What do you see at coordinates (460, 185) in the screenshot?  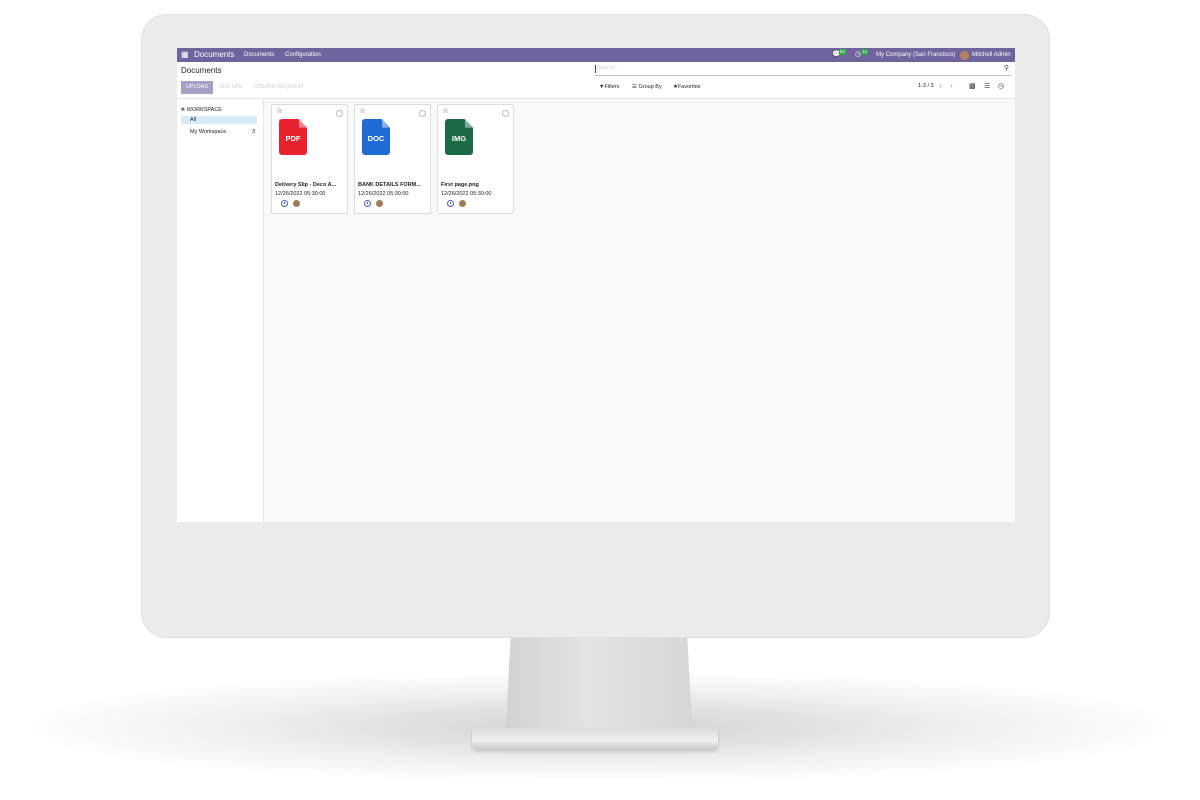 I see `document-name: First page.png` at bounding box center [460, 185].